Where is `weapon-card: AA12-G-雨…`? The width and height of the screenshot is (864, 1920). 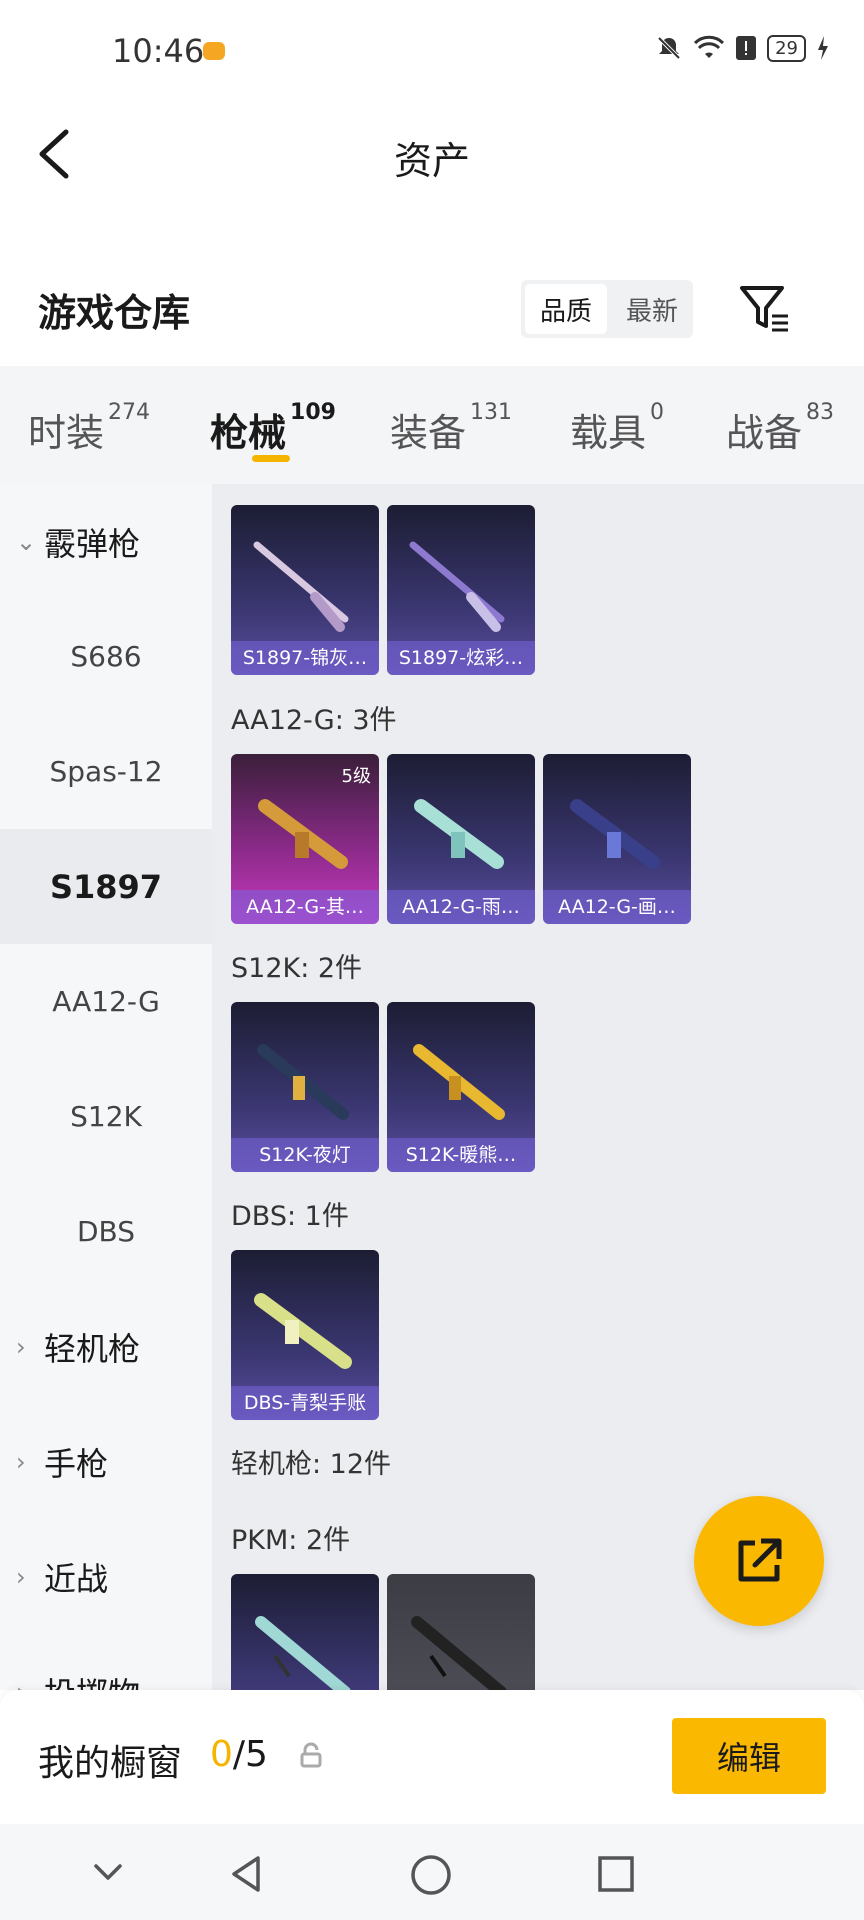 weapon-card: AA12-G-雨… is located at coordinates (461, 839).